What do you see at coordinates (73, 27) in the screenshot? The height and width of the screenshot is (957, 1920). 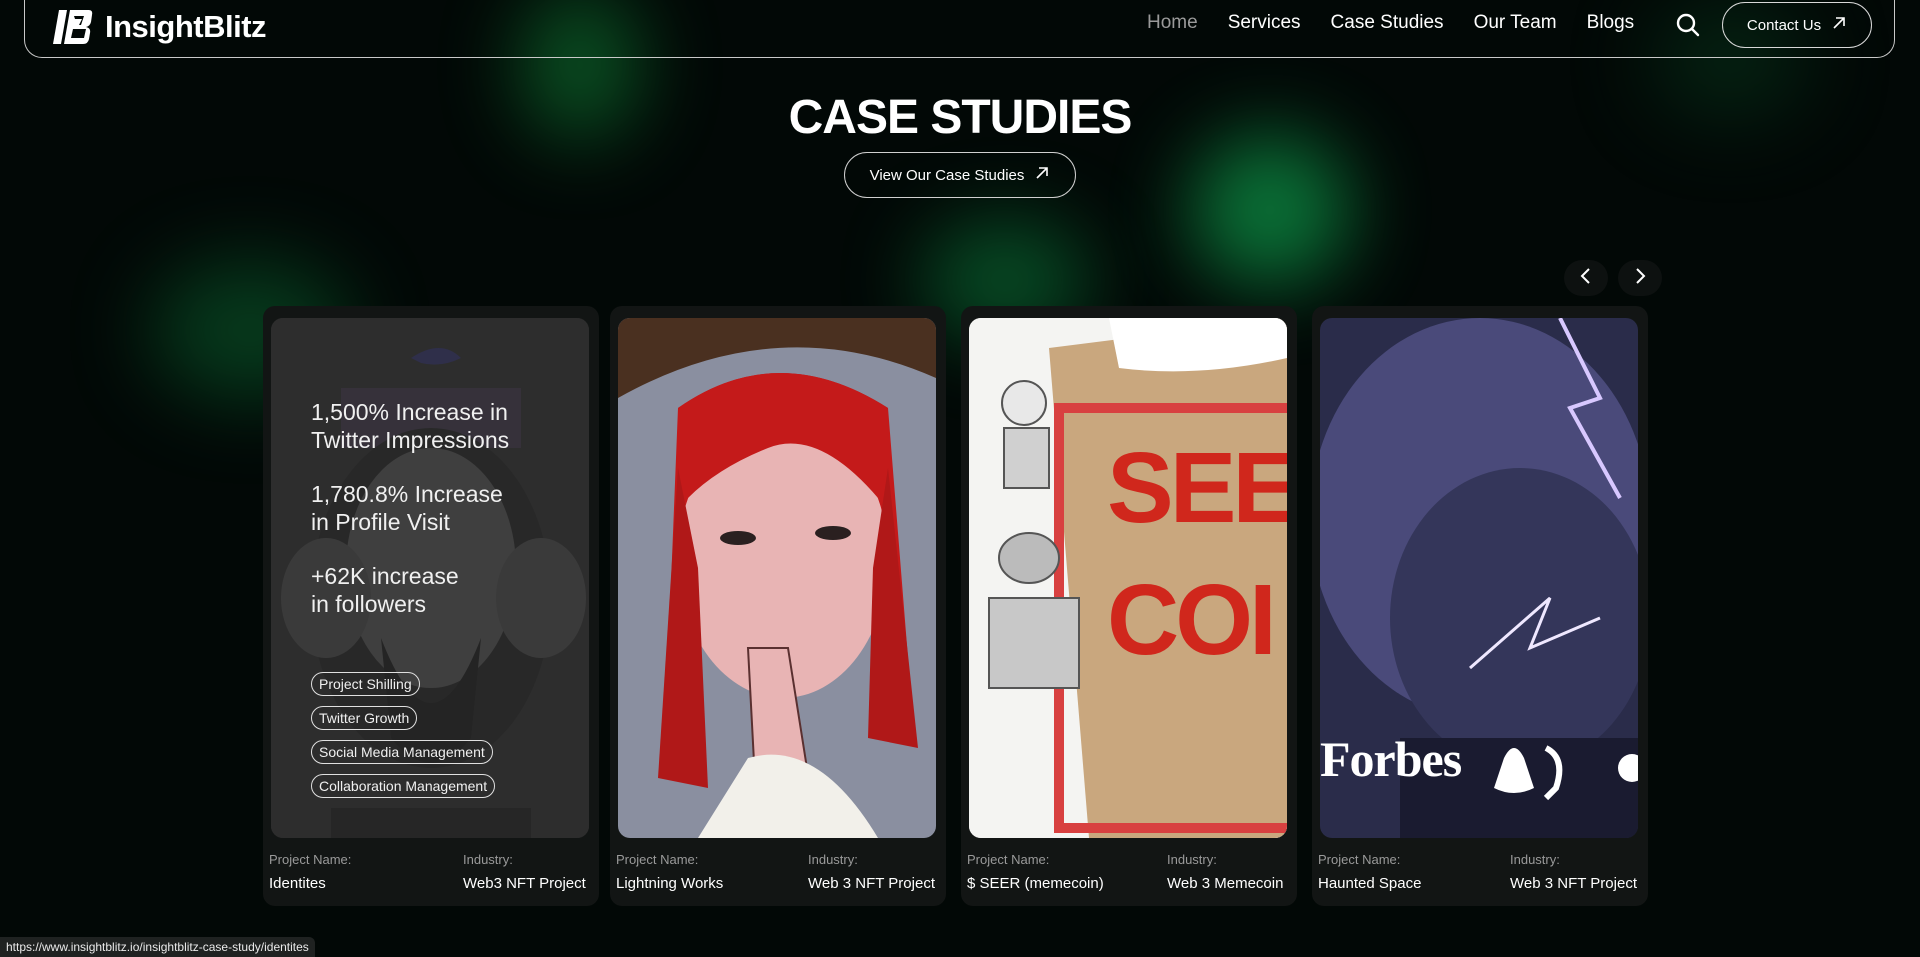 I see `insightblitz-logo-icon` at bounding box center [73, 27].